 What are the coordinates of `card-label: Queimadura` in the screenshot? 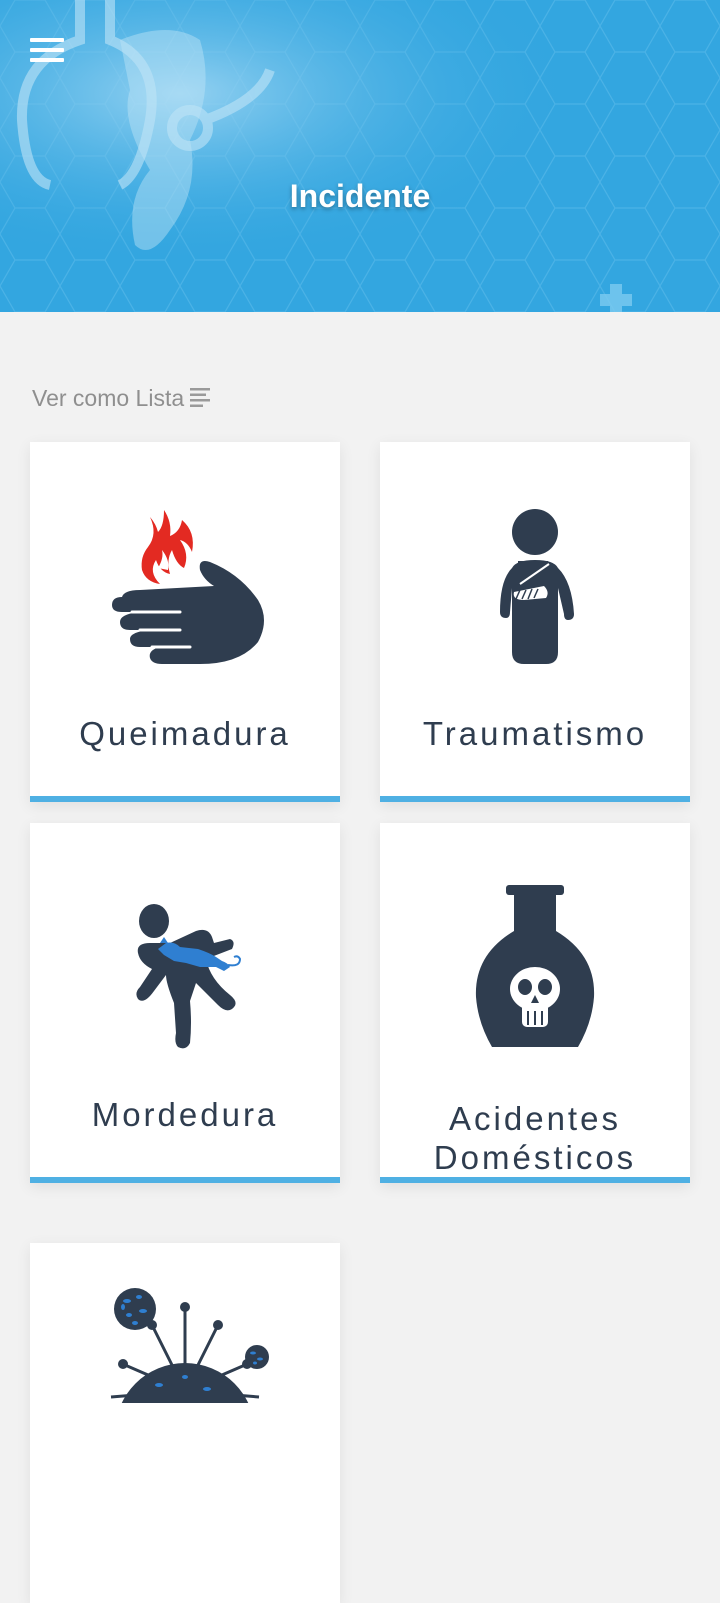 It's located at (185, 733).